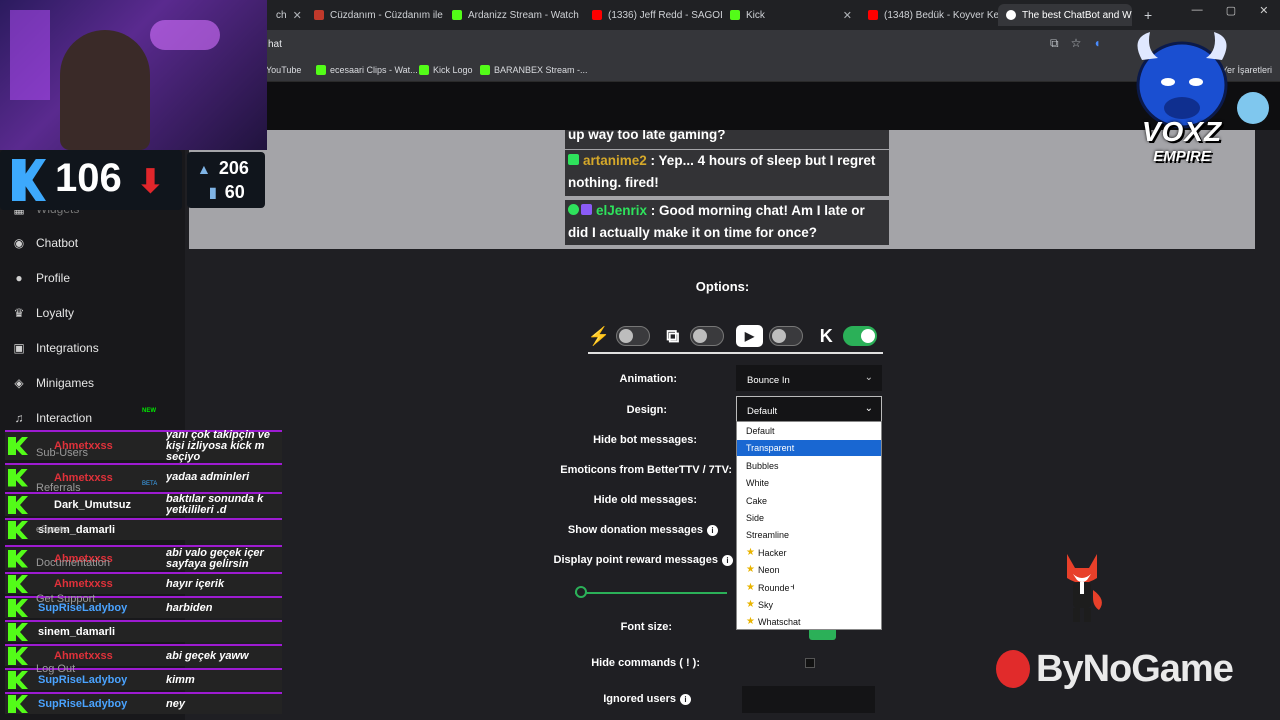  Describe the element at coordinates (809, 501) in the screenshot. I see `design-option: Cake` at that location.